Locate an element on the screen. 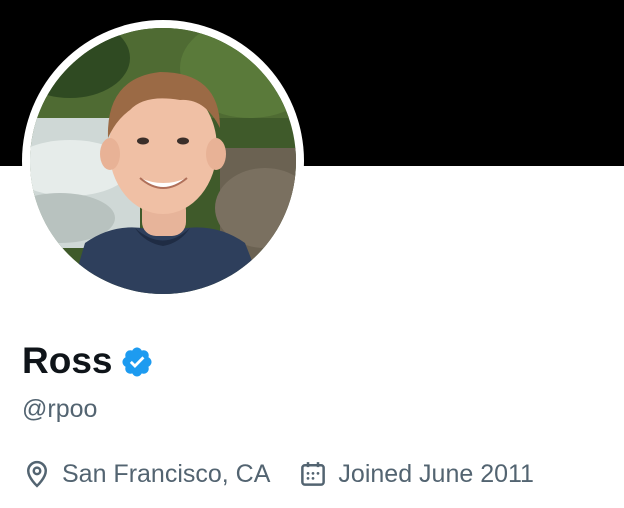 The image size is (624, 508). location-pin-icon is located at coordinates (37, 474).